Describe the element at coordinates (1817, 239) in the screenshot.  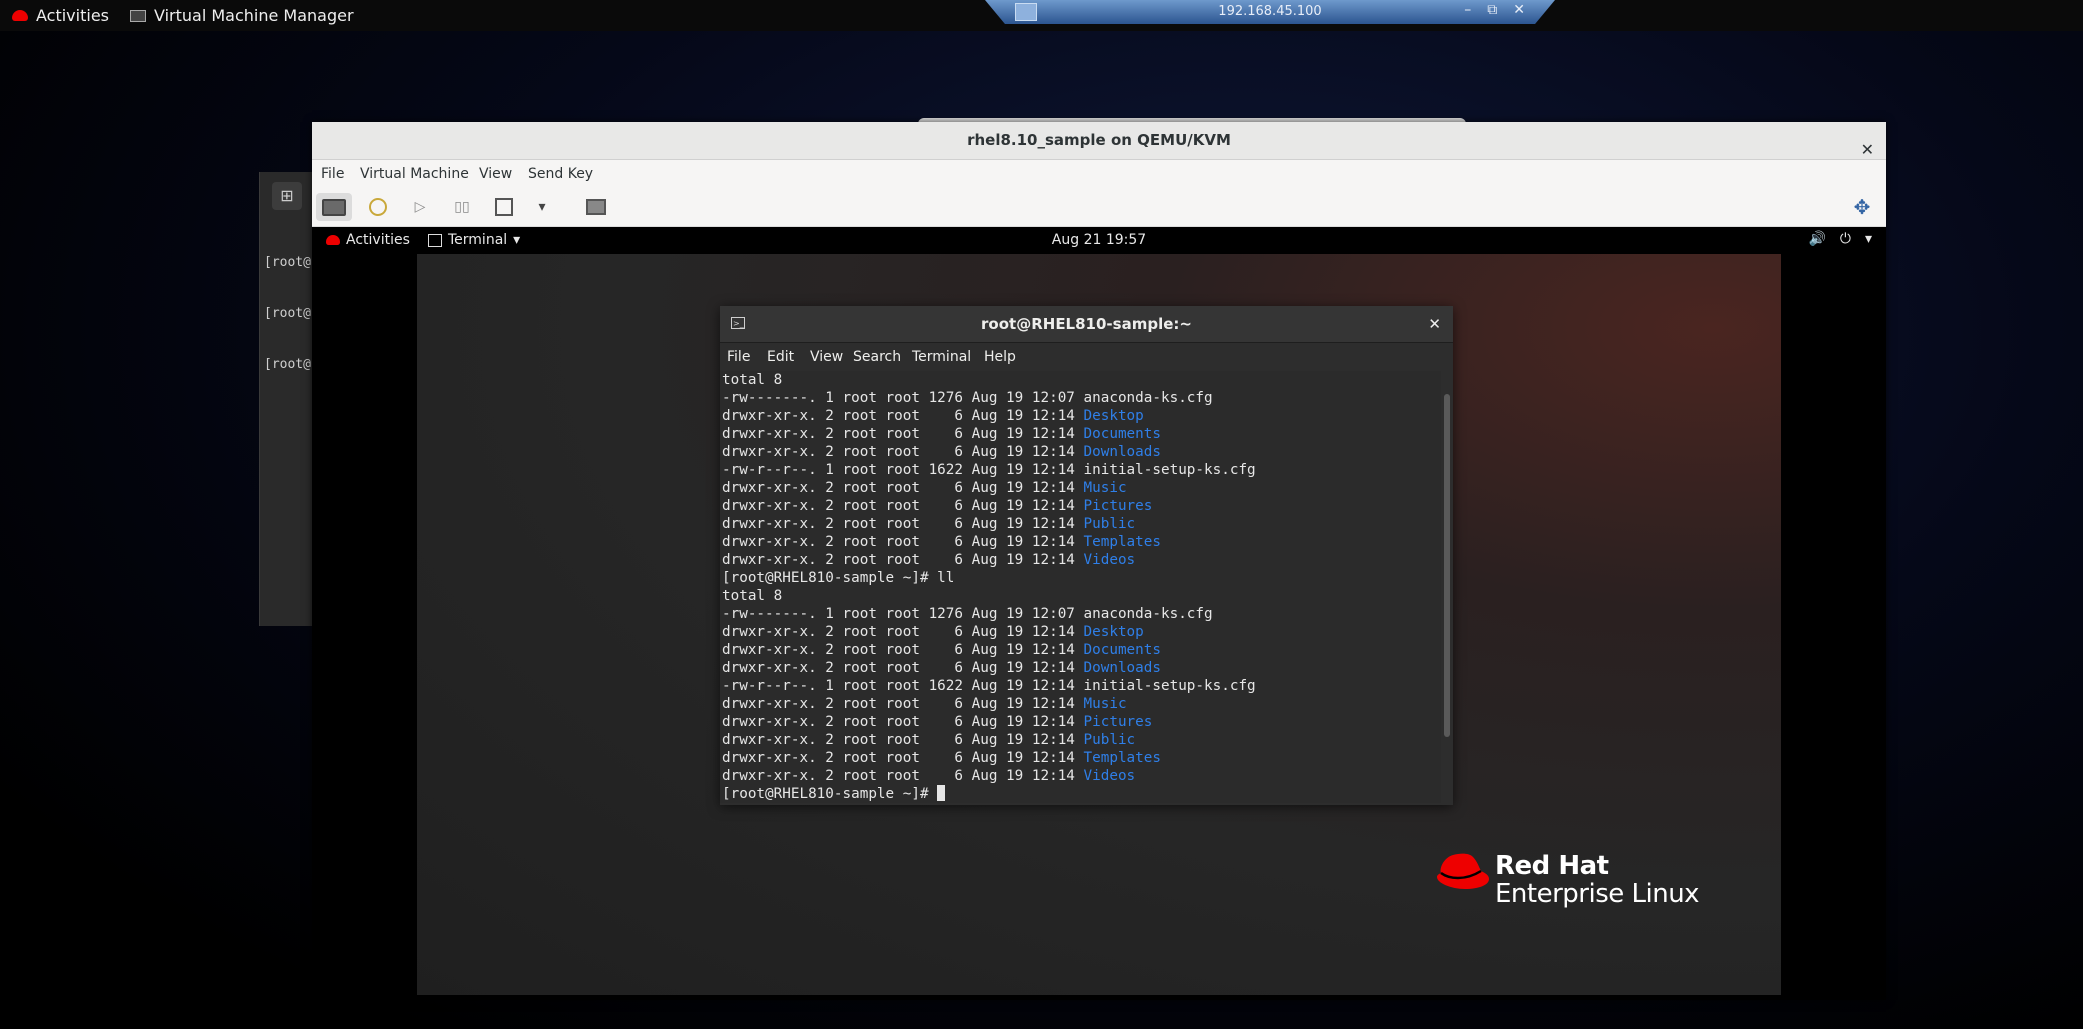
I see `volume-icon: 🔊` at that location.